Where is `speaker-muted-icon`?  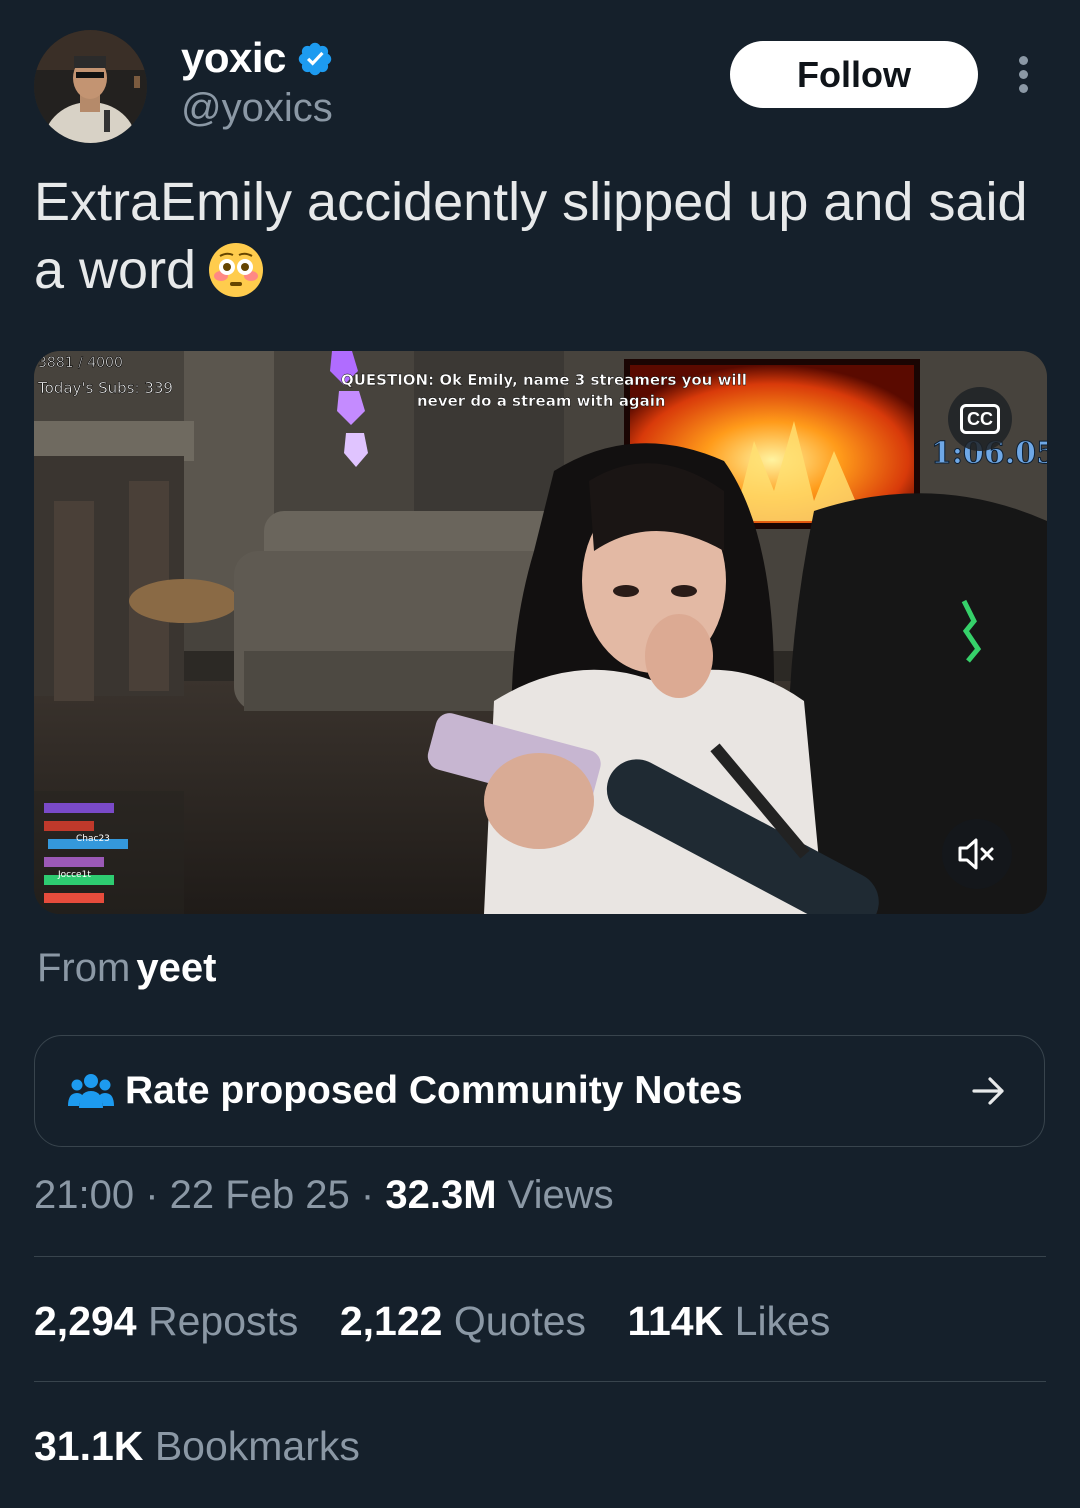 speaker-muted-icon is located at coordinates (976, 854).